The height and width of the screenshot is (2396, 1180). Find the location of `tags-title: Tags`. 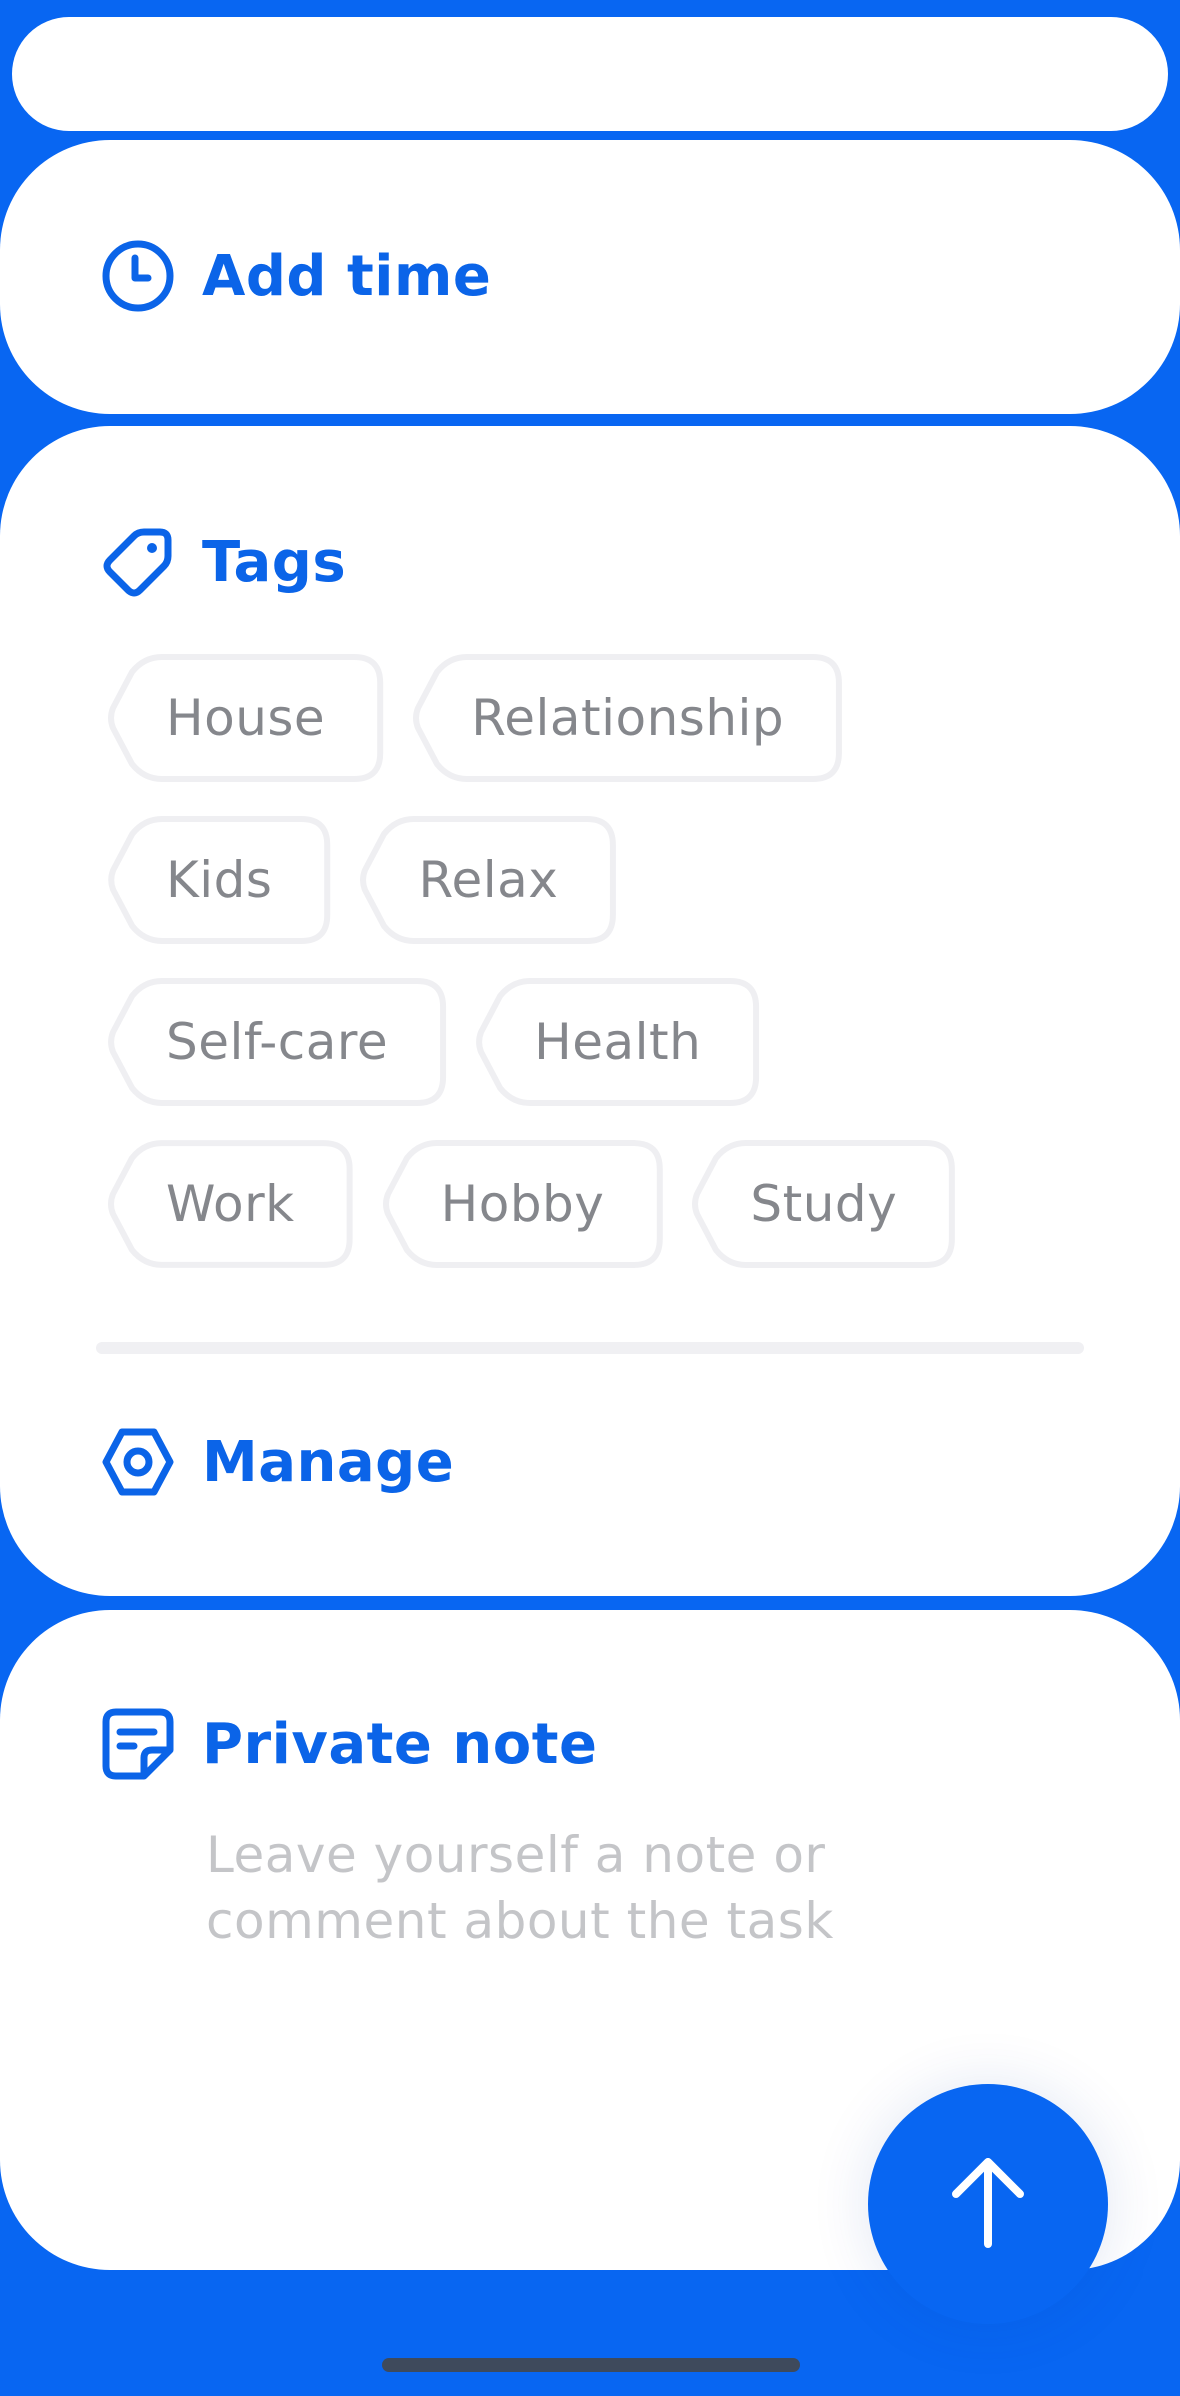

tags-title: Tags is located at coordinates (274, 562).